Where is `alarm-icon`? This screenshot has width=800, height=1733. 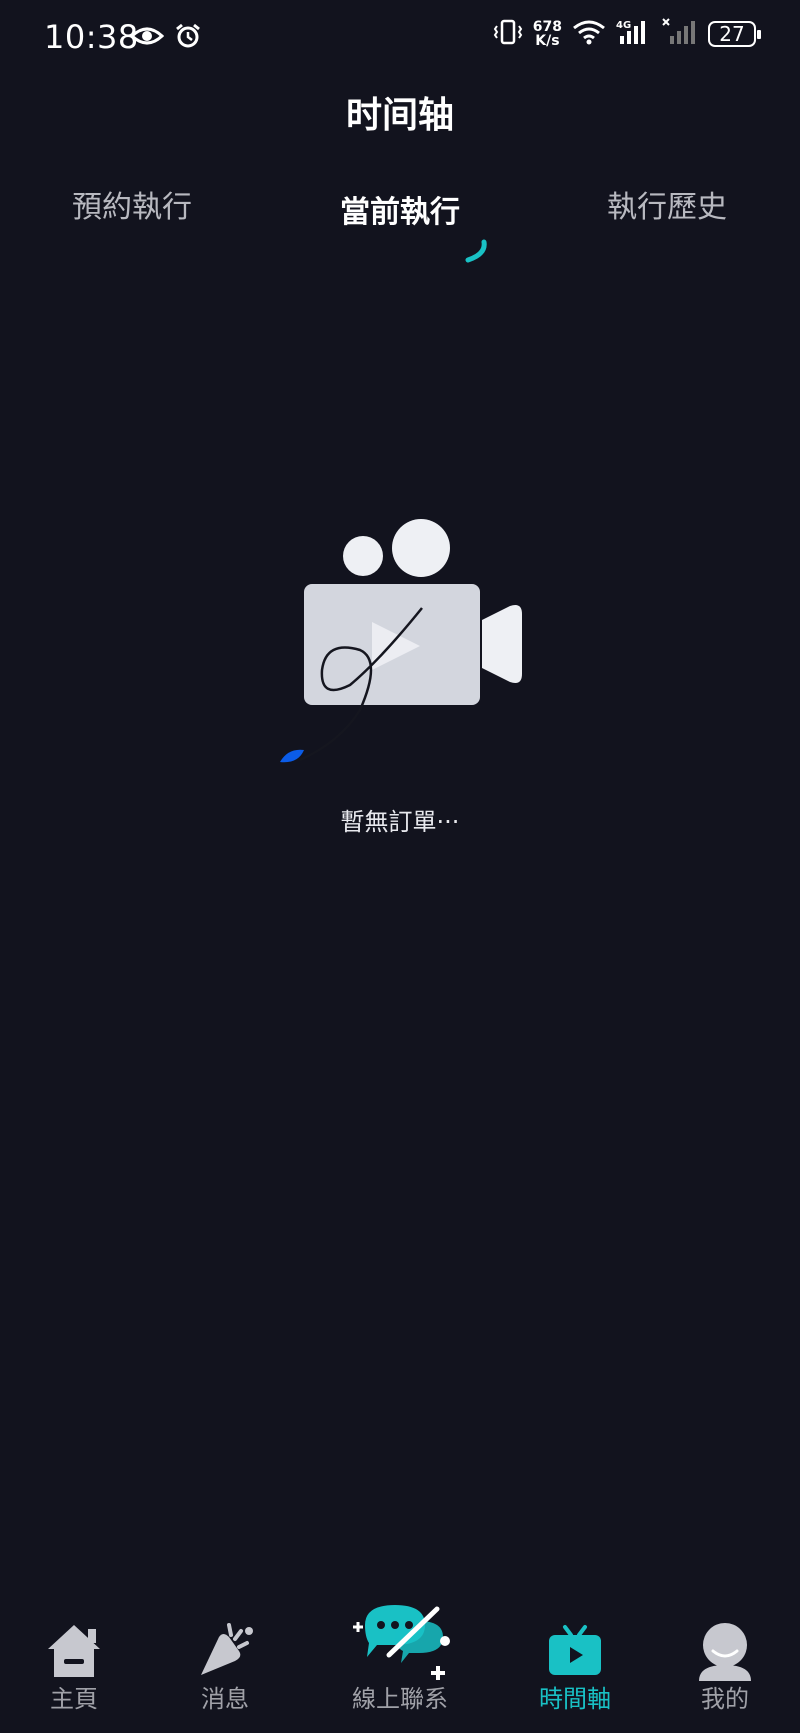 alarm-icon is located at coordinates (188, 38).